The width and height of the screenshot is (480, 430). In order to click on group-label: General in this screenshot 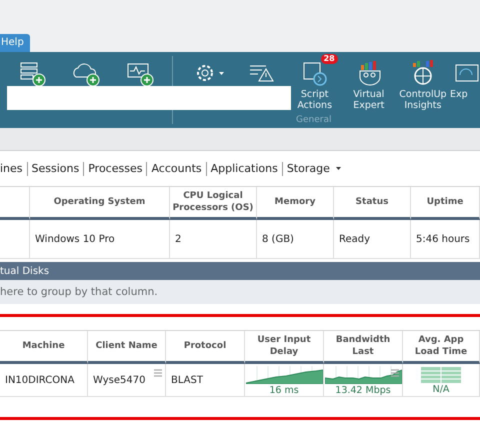, I will do `click(314, 120)`.